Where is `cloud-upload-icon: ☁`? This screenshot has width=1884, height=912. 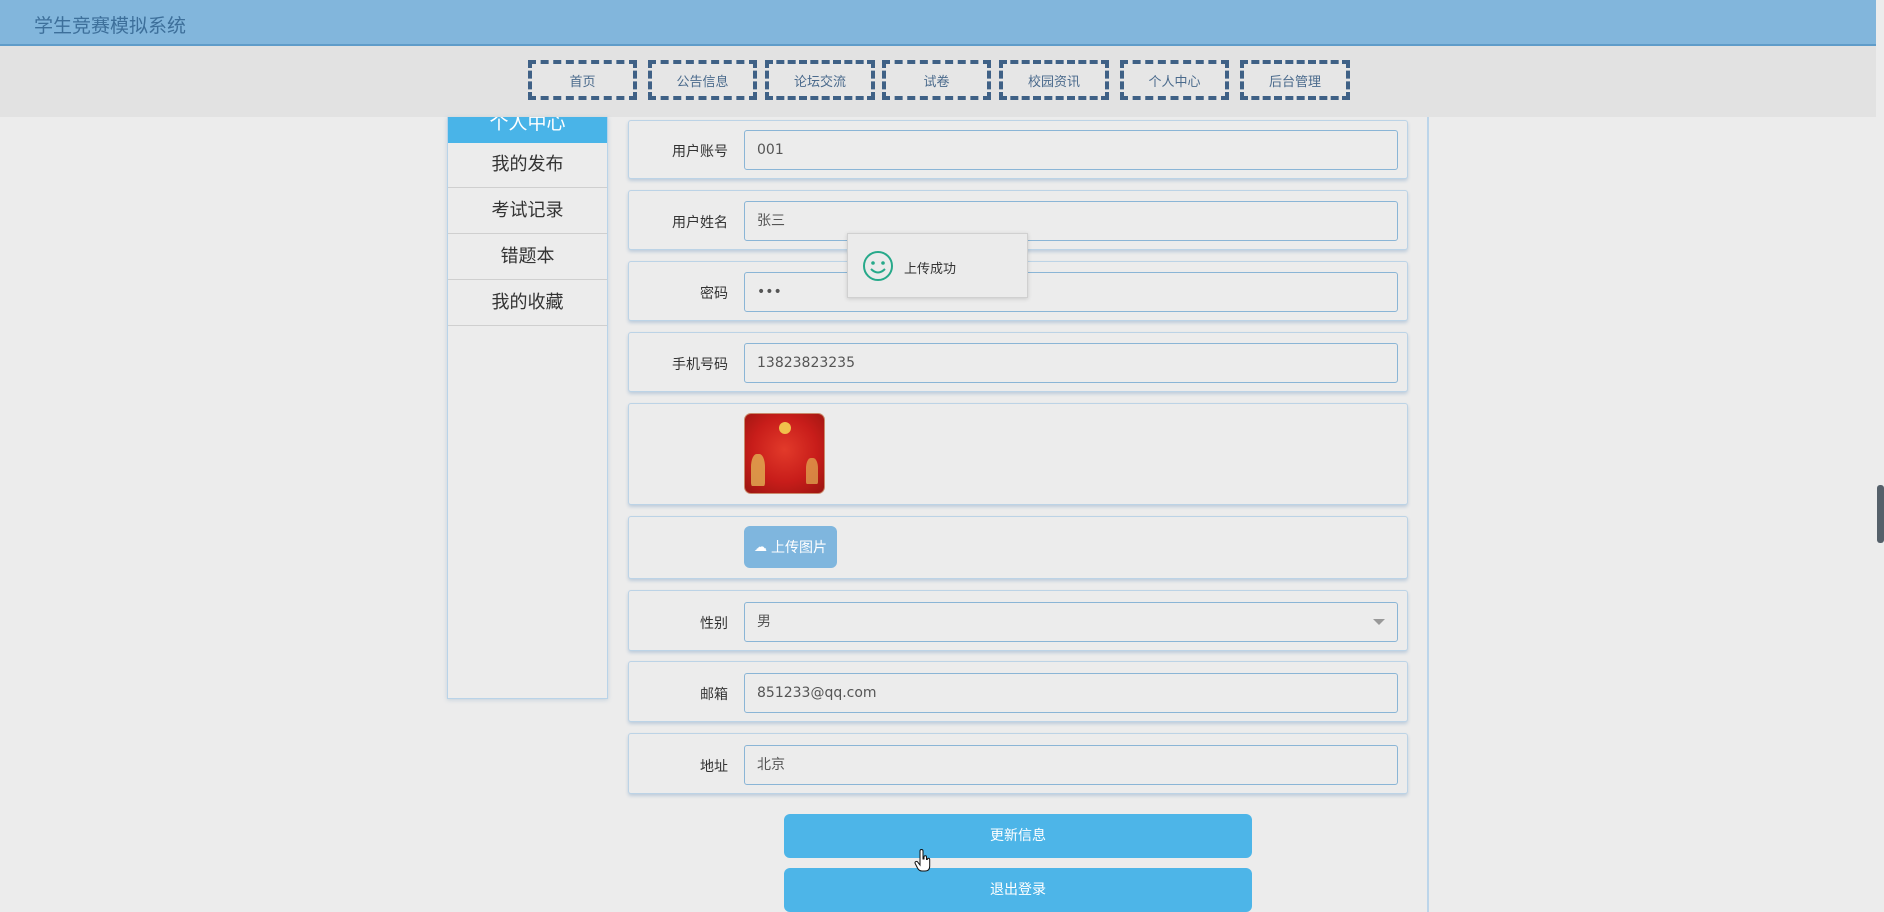
cloud-upload-icon: ☁ is located at coordinates (760, 547).